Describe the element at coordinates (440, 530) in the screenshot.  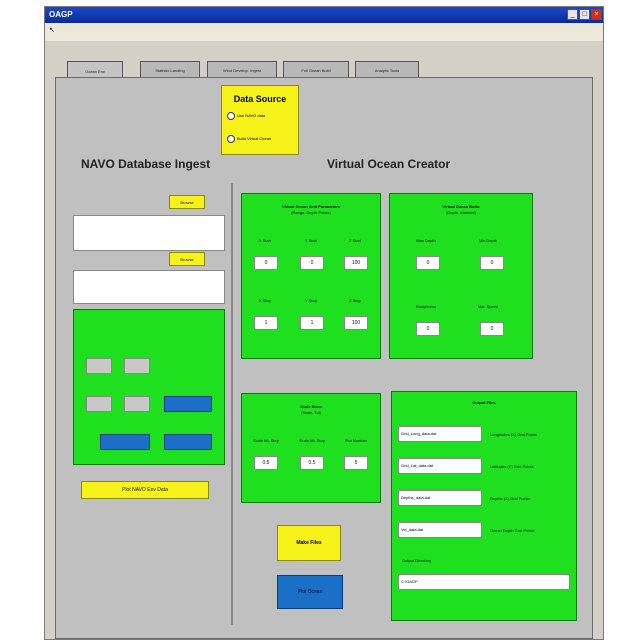
I see `output-file-4: Vel_data.dat` at that location.